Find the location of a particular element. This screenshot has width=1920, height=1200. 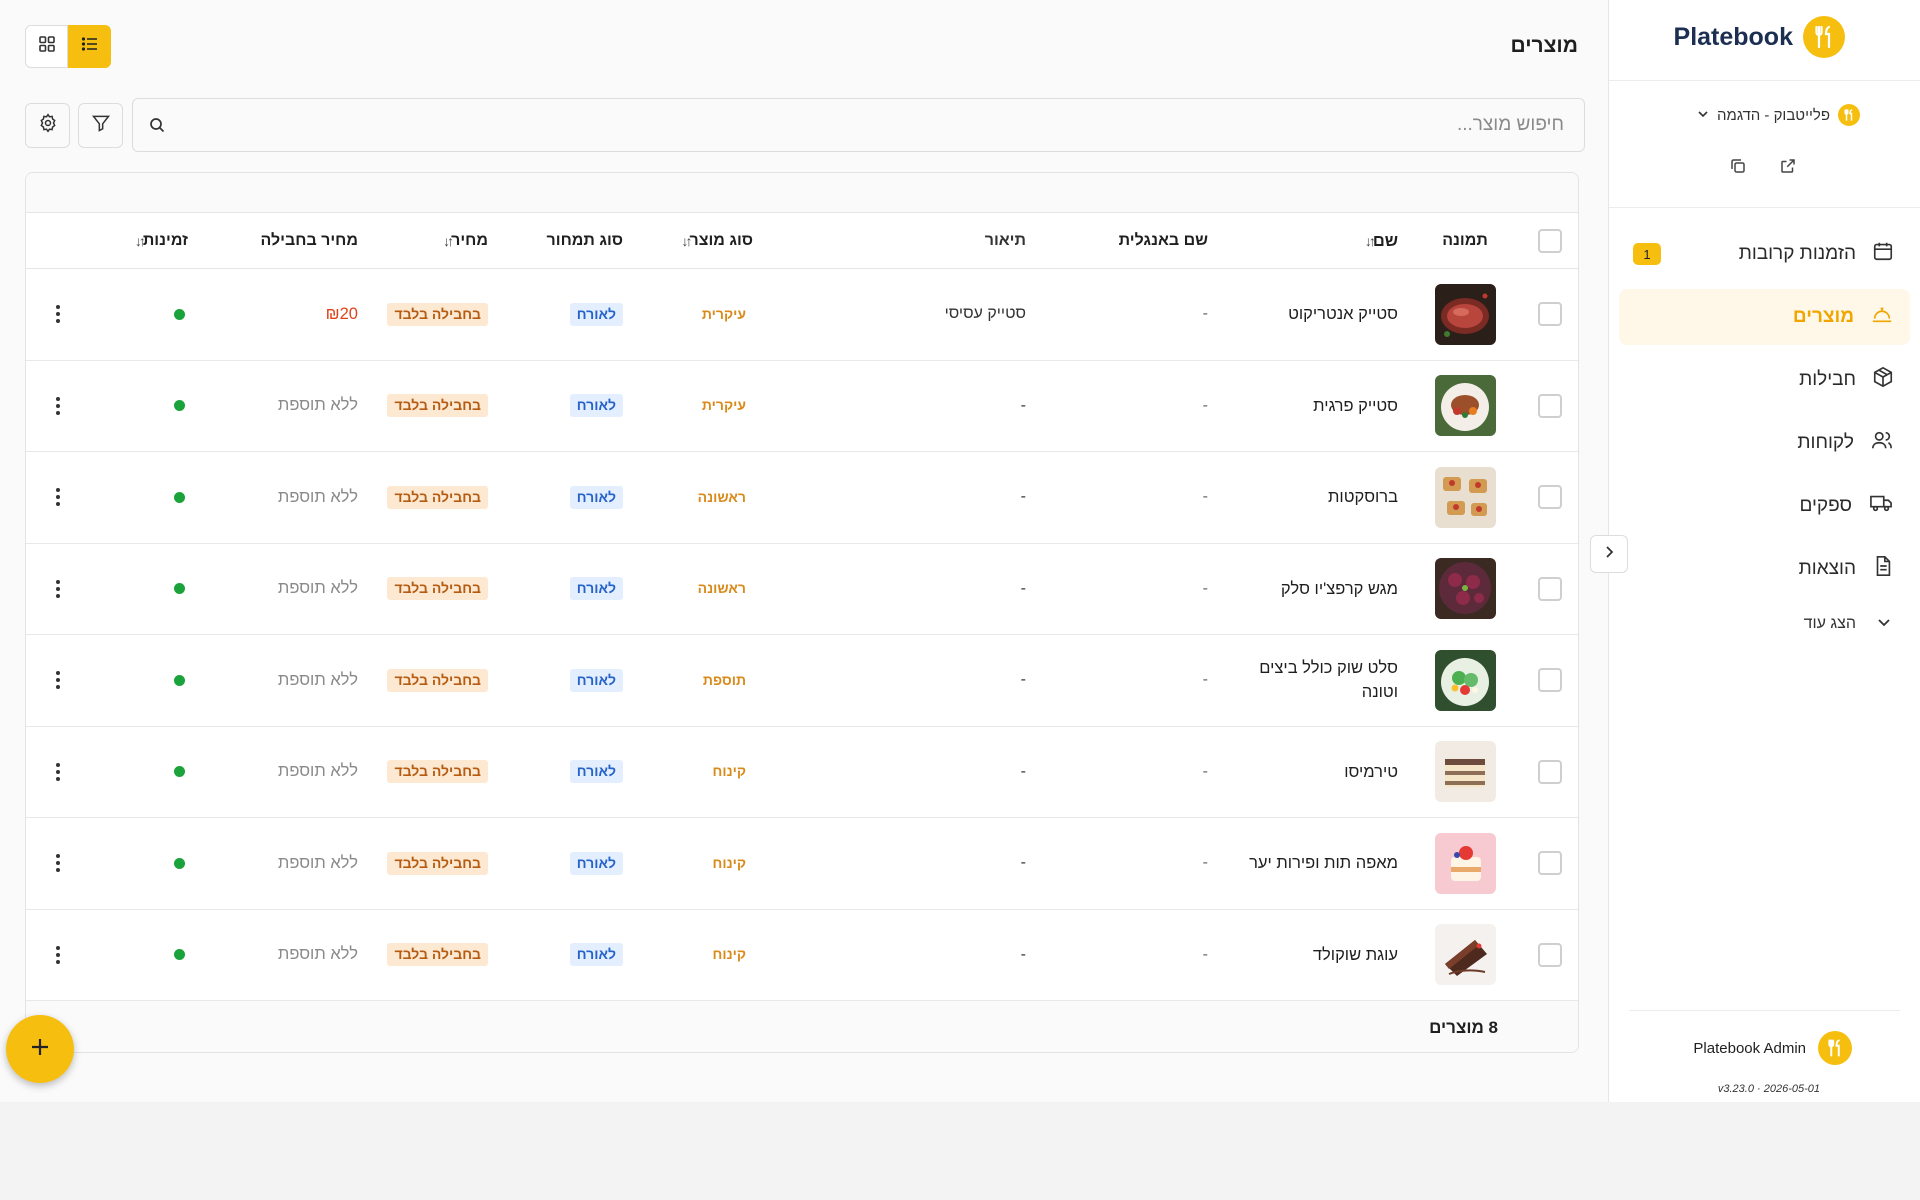

sidebar-item-products: מוצרים is located at coordinates (1764, 317).